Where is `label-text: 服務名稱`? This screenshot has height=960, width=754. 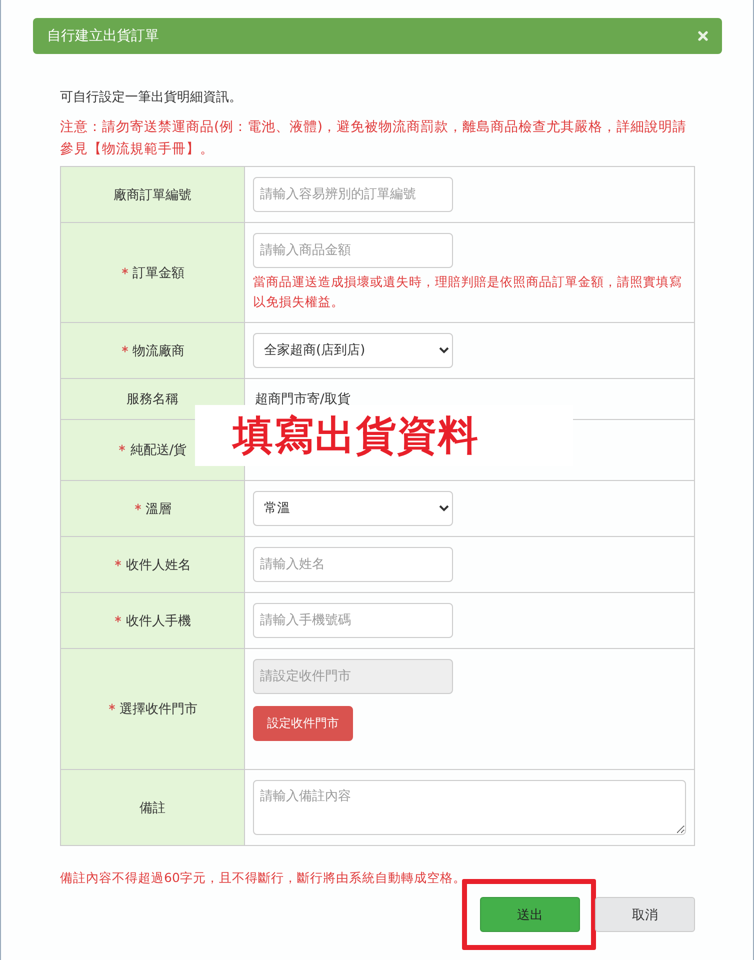 label-text: 服務名稱 is located at coordinates (152, 399).